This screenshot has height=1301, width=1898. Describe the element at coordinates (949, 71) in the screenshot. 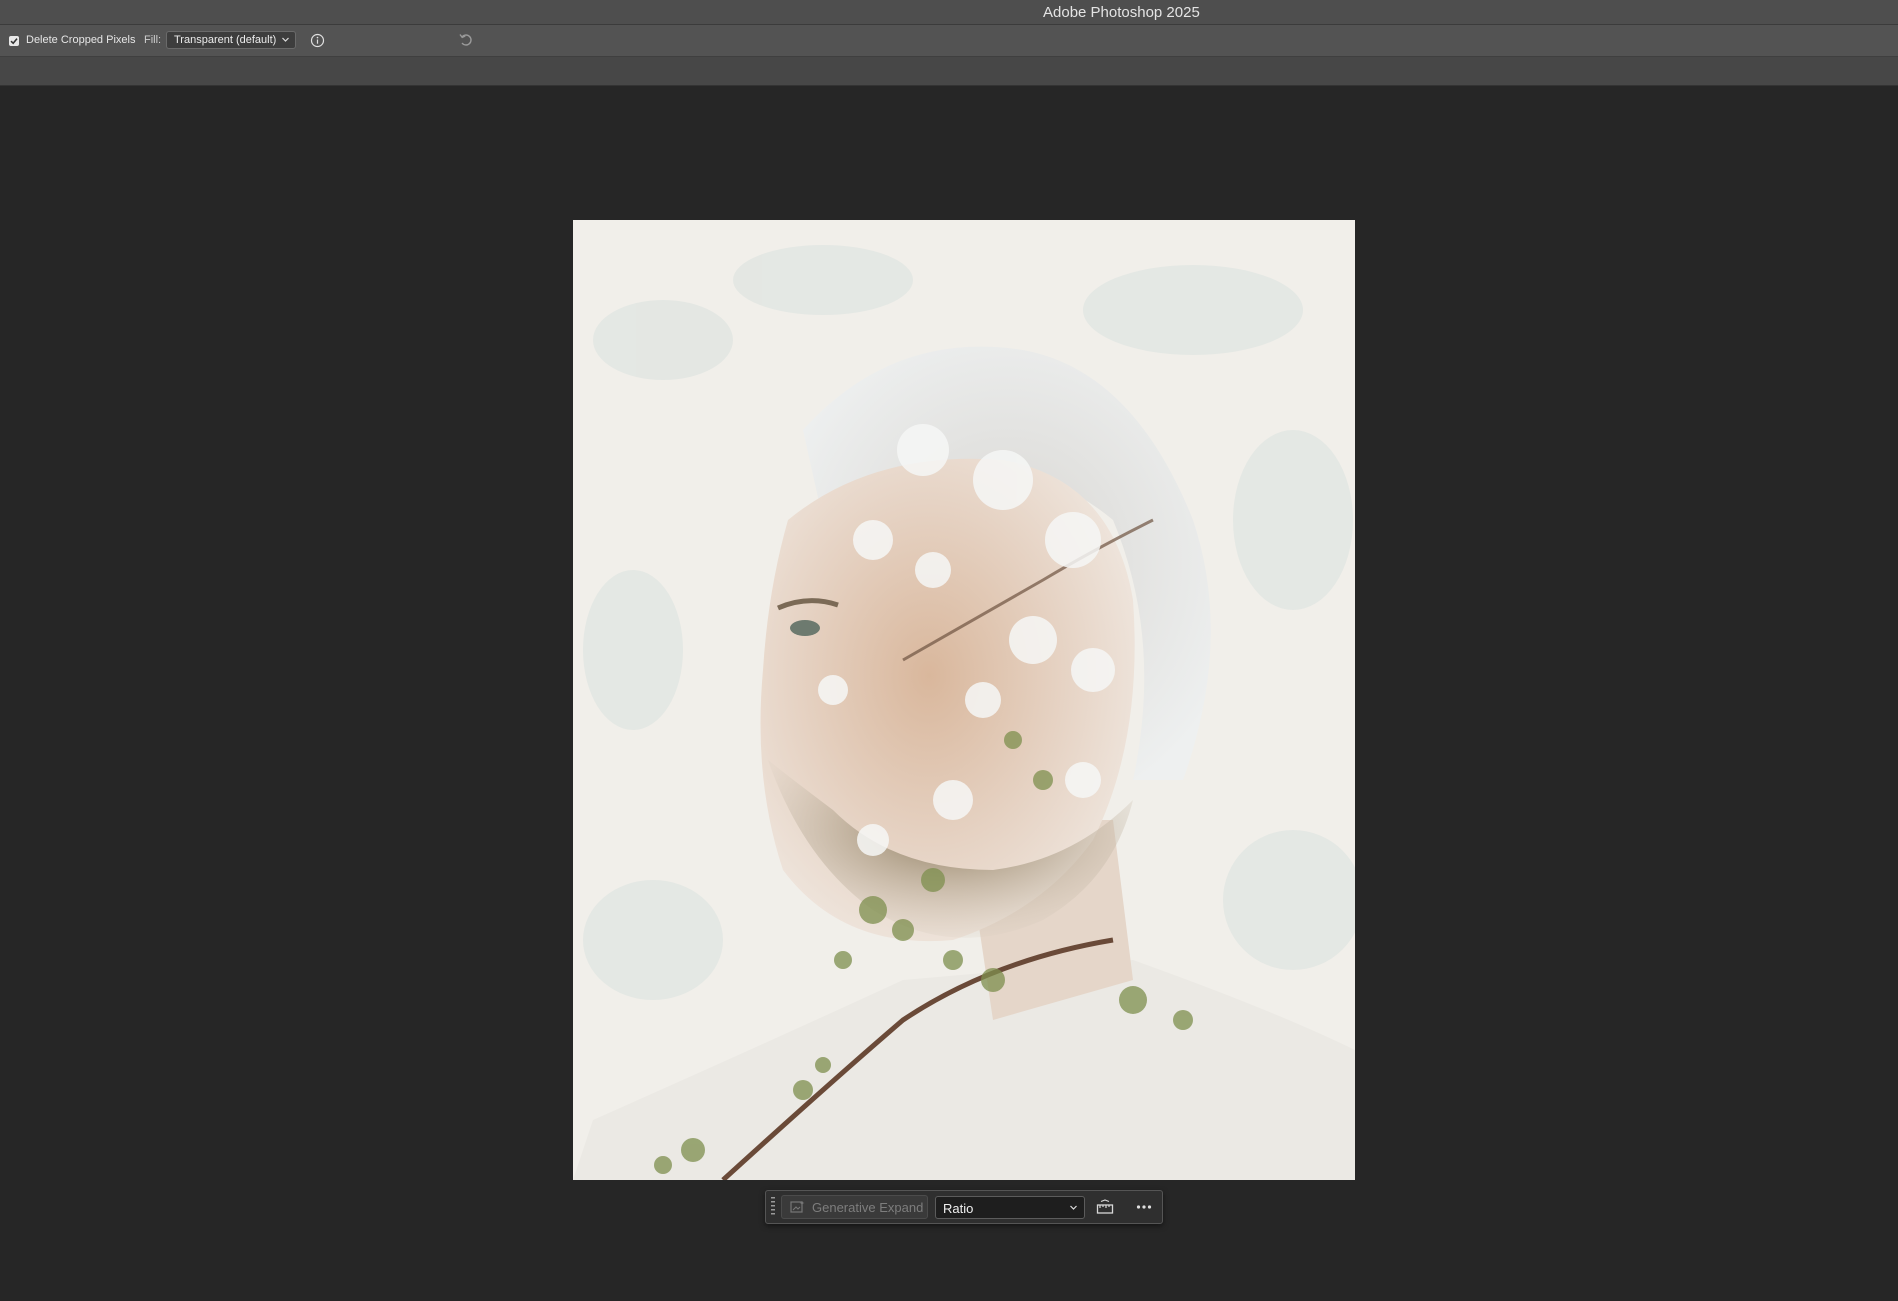

I see `document-tab-bar` at that location.